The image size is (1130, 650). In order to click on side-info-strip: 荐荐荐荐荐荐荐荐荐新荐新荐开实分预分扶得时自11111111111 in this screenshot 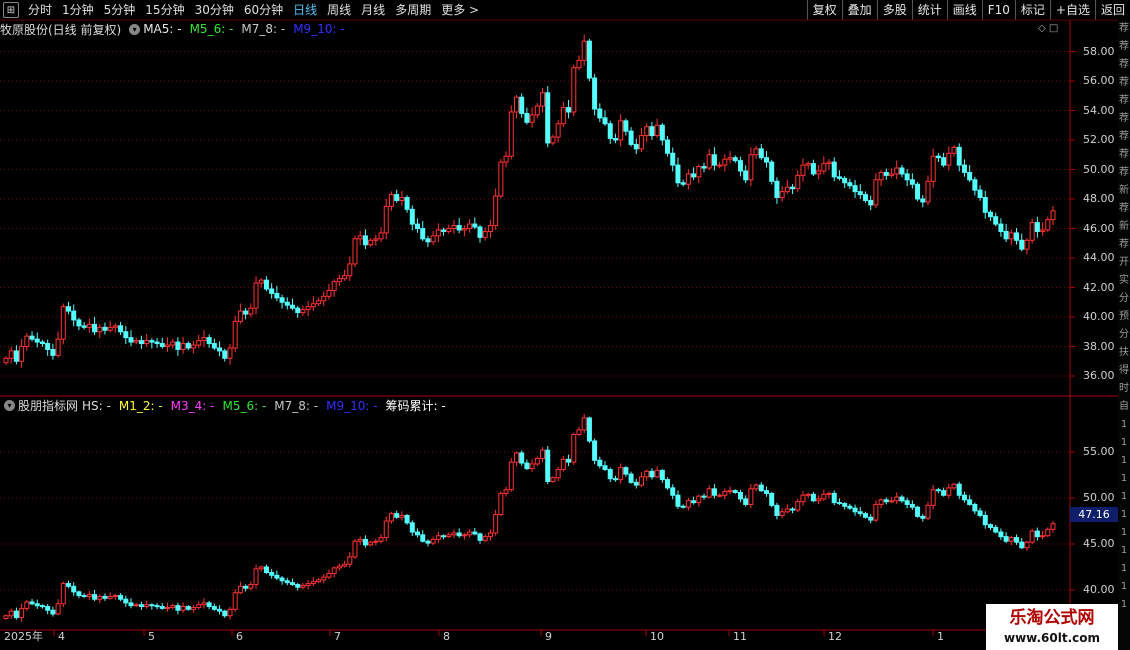, I will do `click(1124, 335)`.